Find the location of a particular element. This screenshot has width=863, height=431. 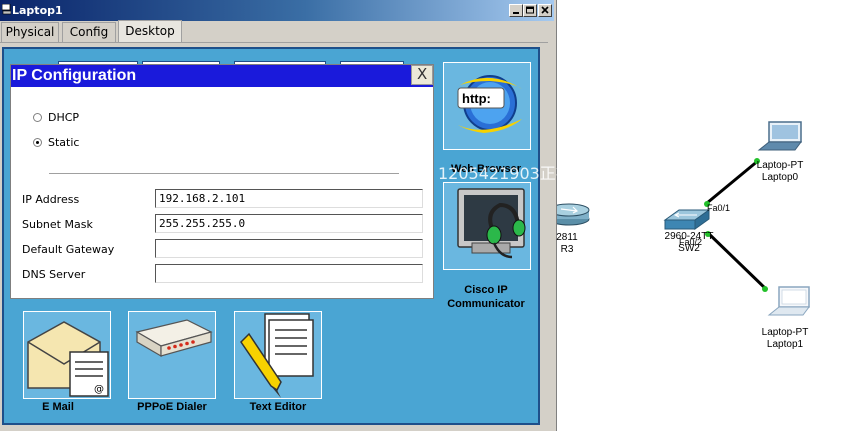

tab-physical: Physical is located at coordinates (30, 32).